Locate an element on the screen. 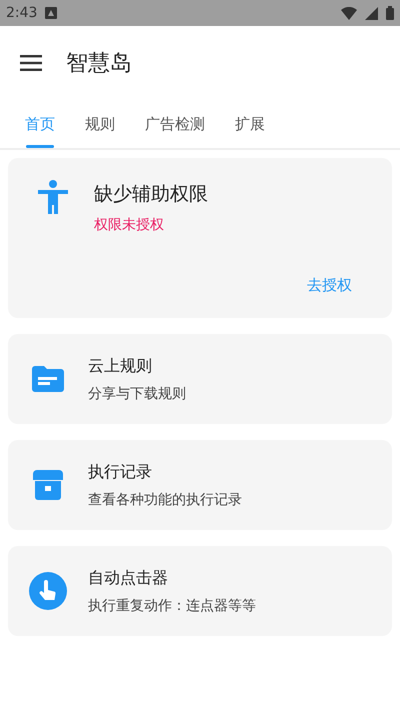 The width and height of the screenshot is (400, 711). archive-box-icon is located at coordinates (48, 485).